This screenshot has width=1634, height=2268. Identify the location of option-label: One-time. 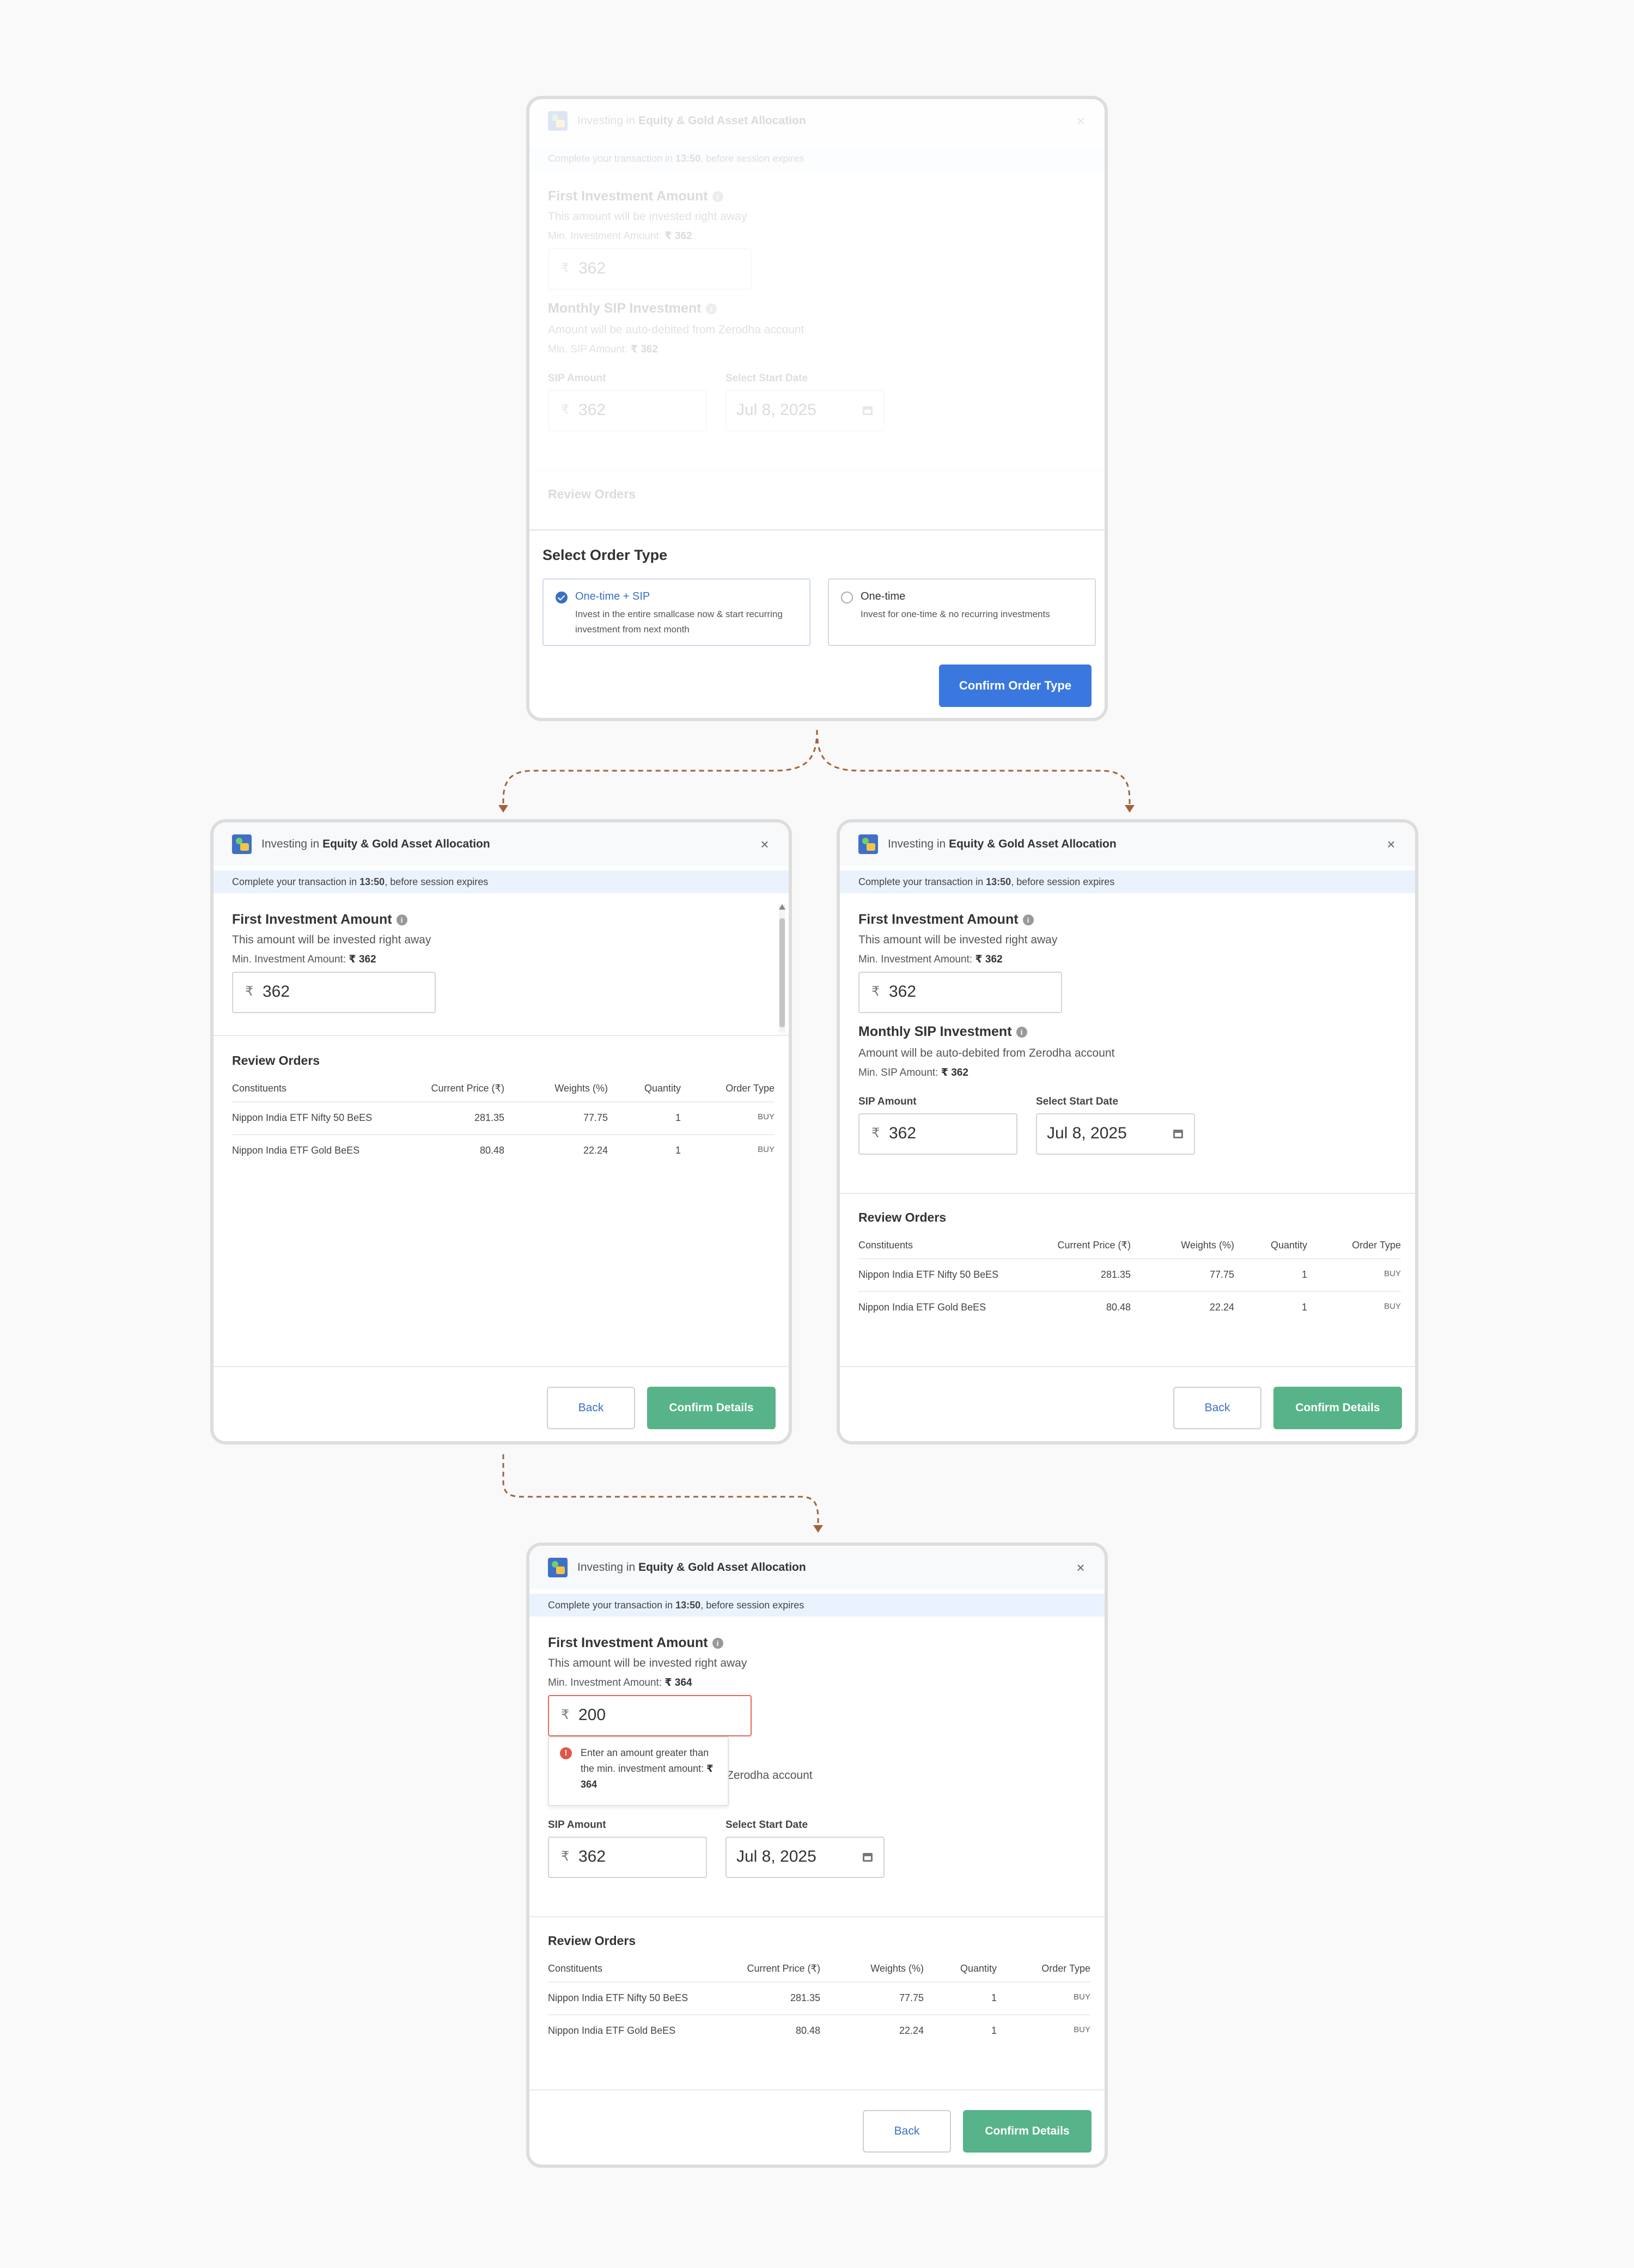
(883, 596).